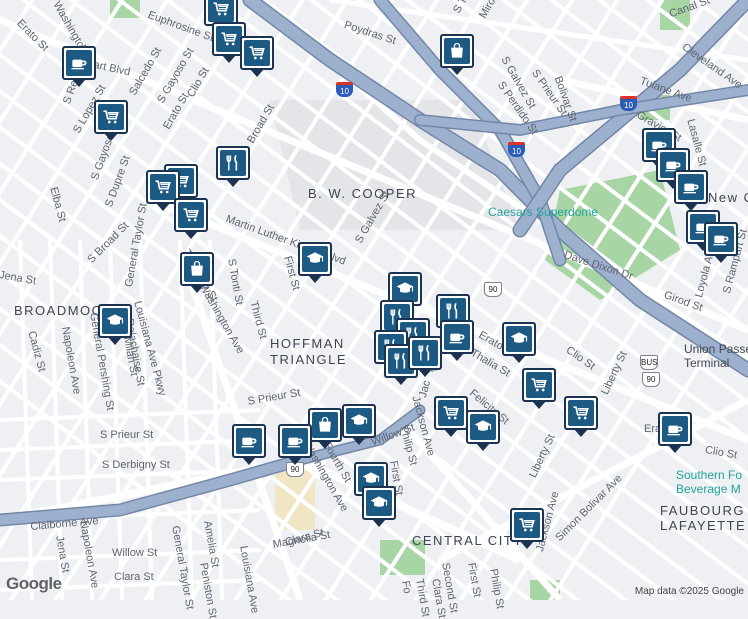 This screenshot has width=748, height=619. I want to click on google-logo: Google, so click(34, 583).